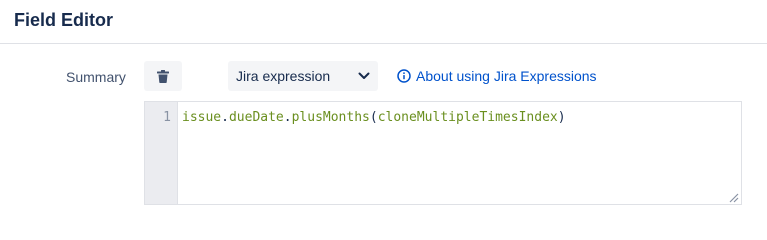  What do you see at coordinates (506, 76) in the screenshot?
I see `about-jira-expressions-label: About using Jira Expressions` at bounding box center [506, 76].